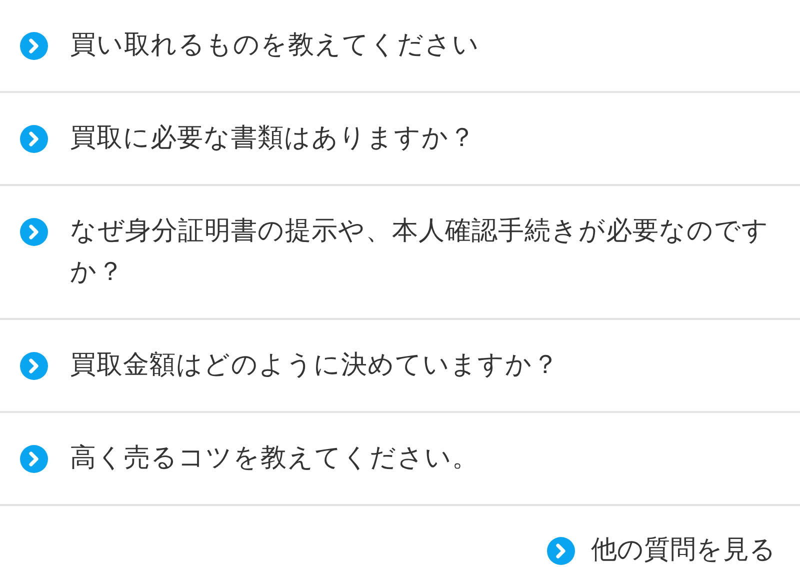 Image resolution: width=800 pixels, height=567 pixels. What do you see at coordinates (420, 252) in the screenshot?
I see `faq-question-link: なぜ身分証明書の提示や、本人確認手続きが必要なのですか？` at bounding box center [420, 252].